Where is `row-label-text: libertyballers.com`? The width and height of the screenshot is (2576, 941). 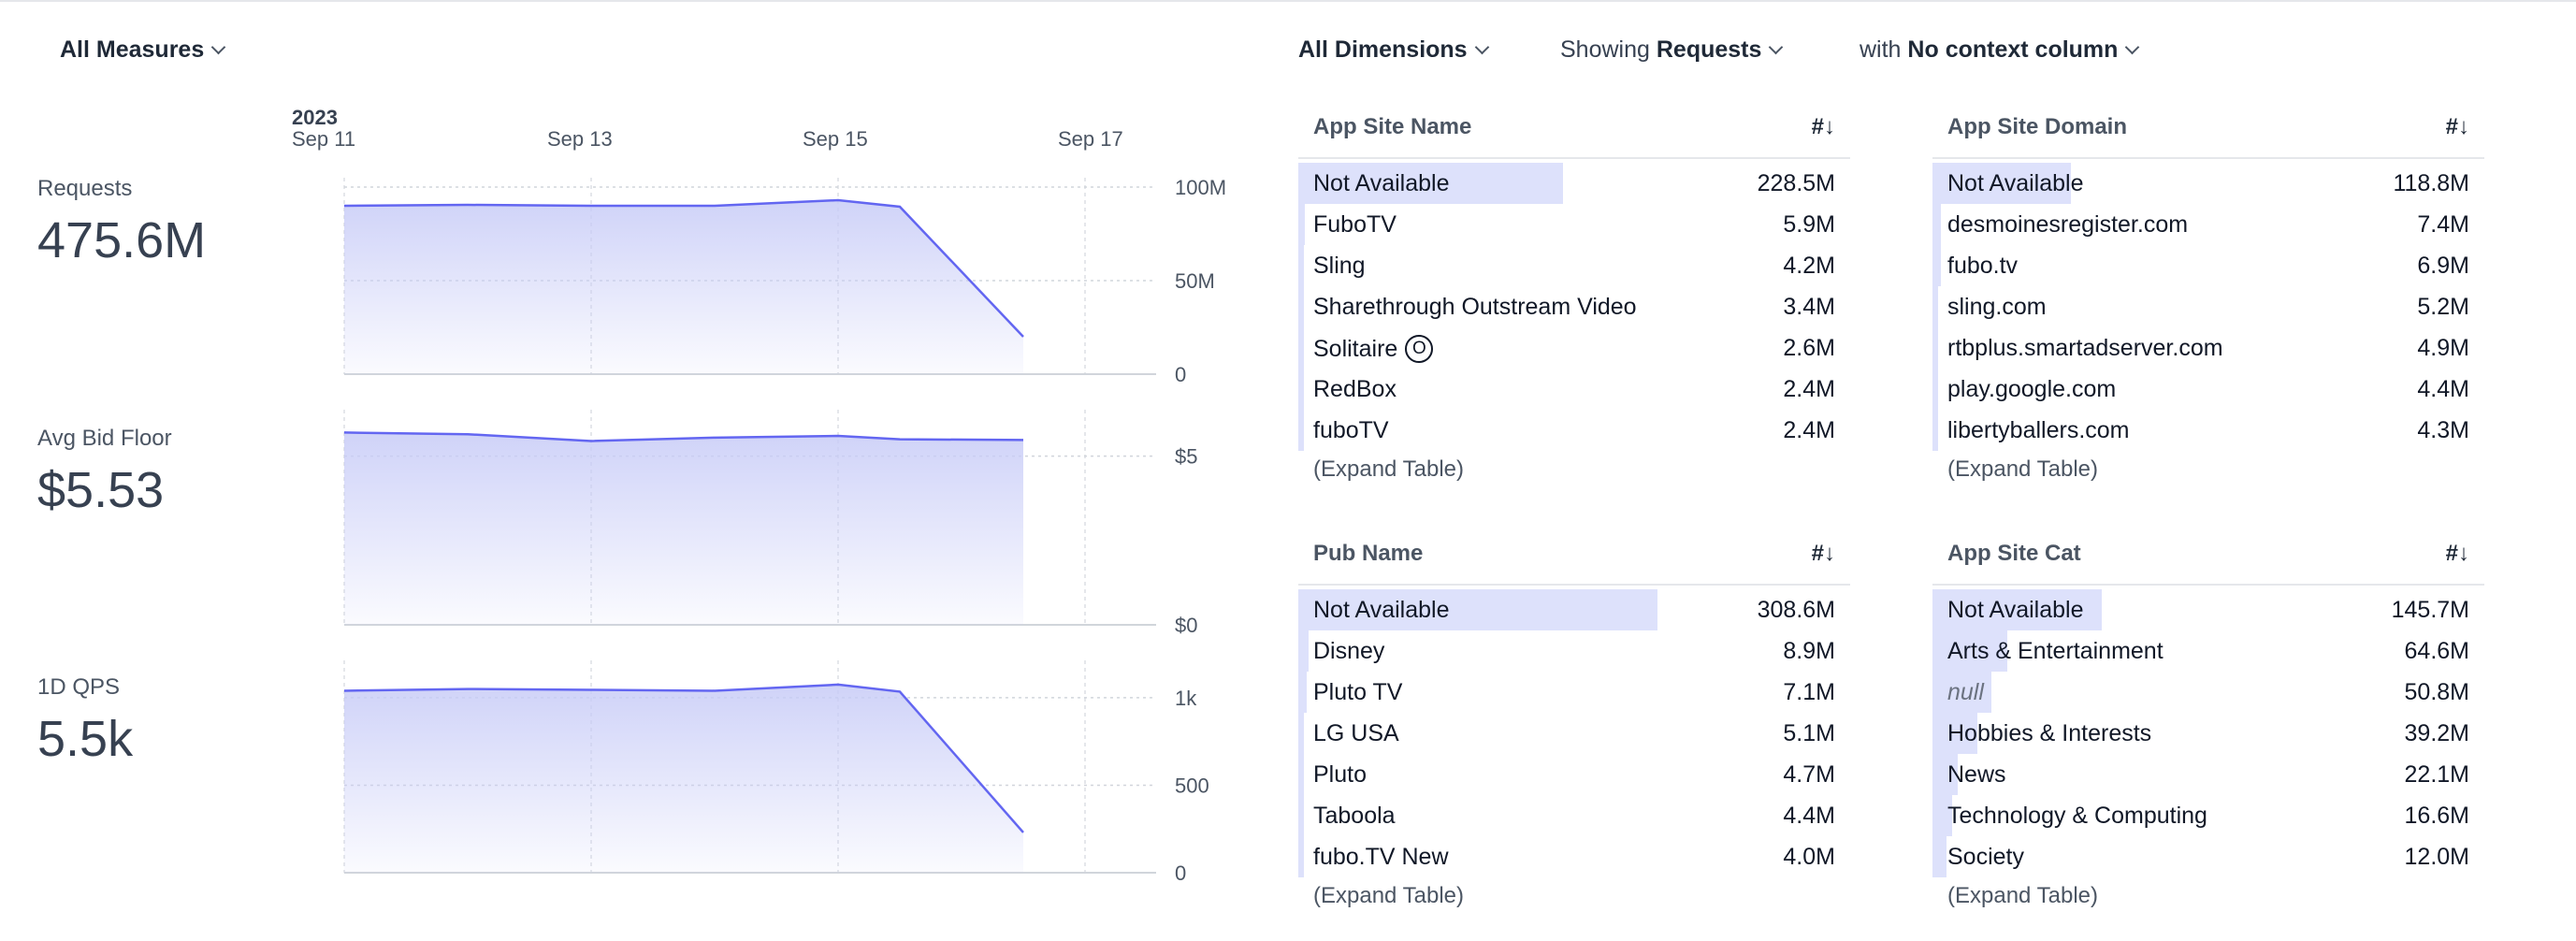 row-label-text: libertyballers.com is located at coordinates (2038, 430).